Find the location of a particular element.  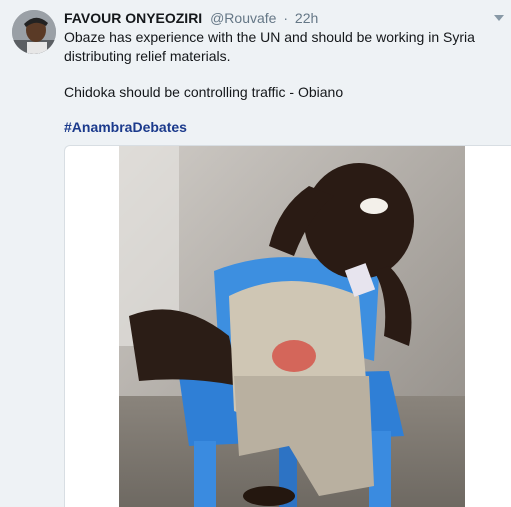

avatar is located at coordinates (34, 32).